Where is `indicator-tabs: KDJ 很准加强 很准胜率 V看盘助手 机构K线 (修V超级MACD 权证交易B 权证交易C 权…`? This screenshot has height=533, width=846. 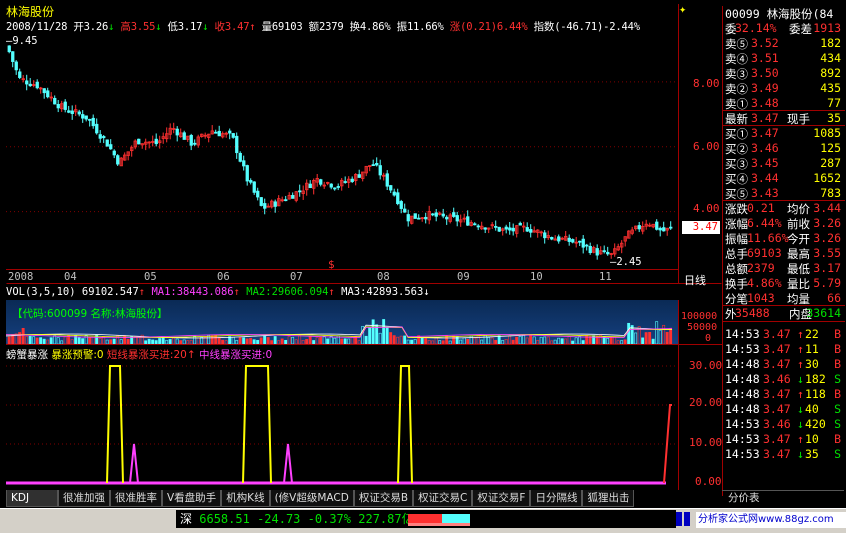 indicator-tabs: KDJ 很准加强 很准胜率 V看盘助手 机构K线 (修V超级MACD 权证交易B 权证交易C 权… is located at coordinates (320, 498).